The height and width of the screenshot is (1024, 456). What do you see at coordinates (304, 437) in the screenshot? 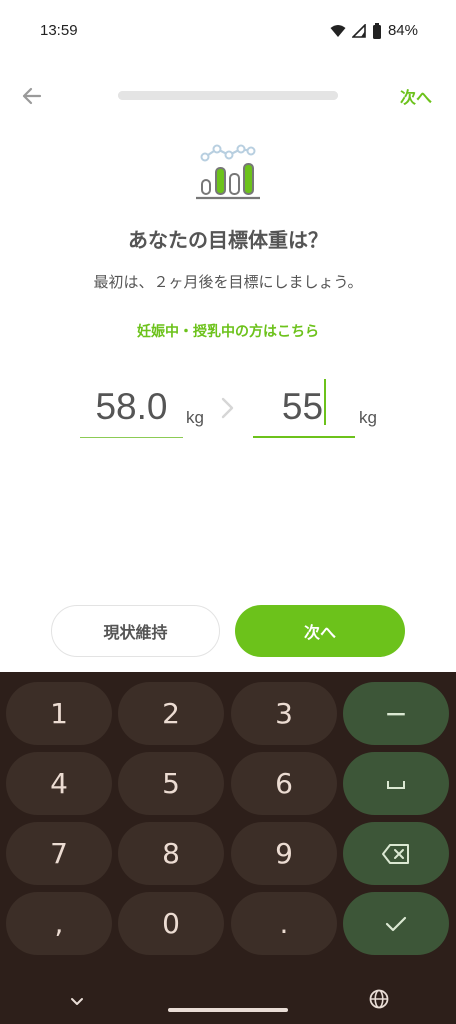
I see `target-weight-underline` at bounding box center [304, 437].